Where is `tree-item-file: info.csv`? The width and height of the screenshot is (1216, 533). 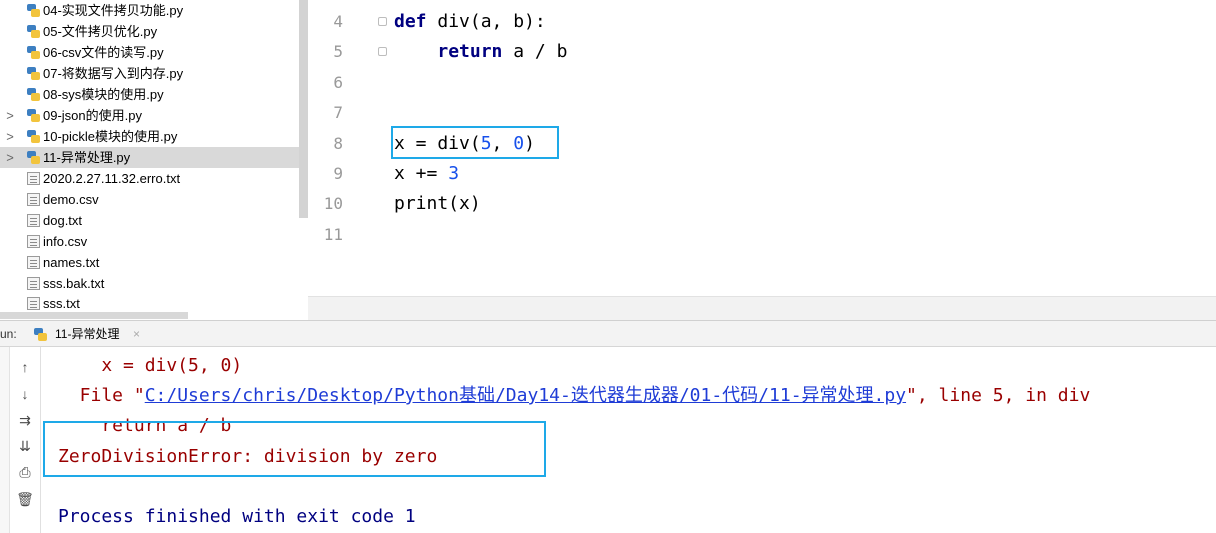 tree-item-file: info.csv is located at coordinates (154, 241).